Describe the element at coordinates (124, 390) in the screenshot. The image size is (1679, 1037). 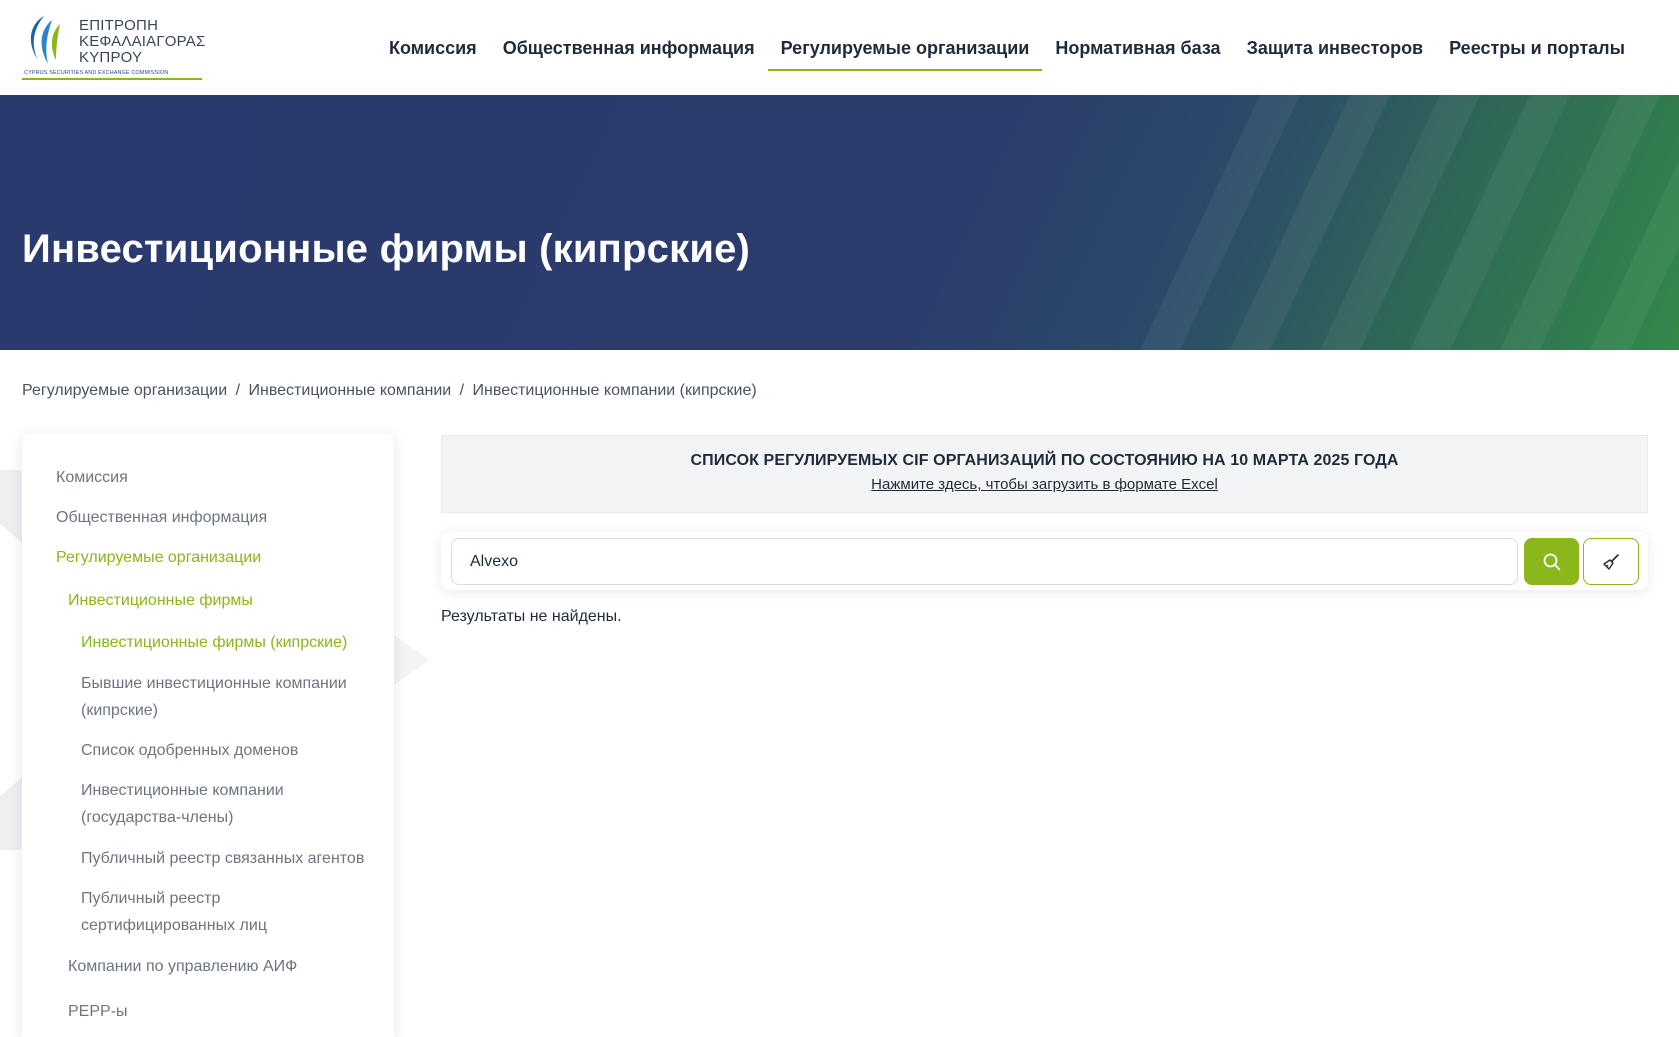
I see `breadcrumb-item-regulated: Регулируемые организации` at that location.